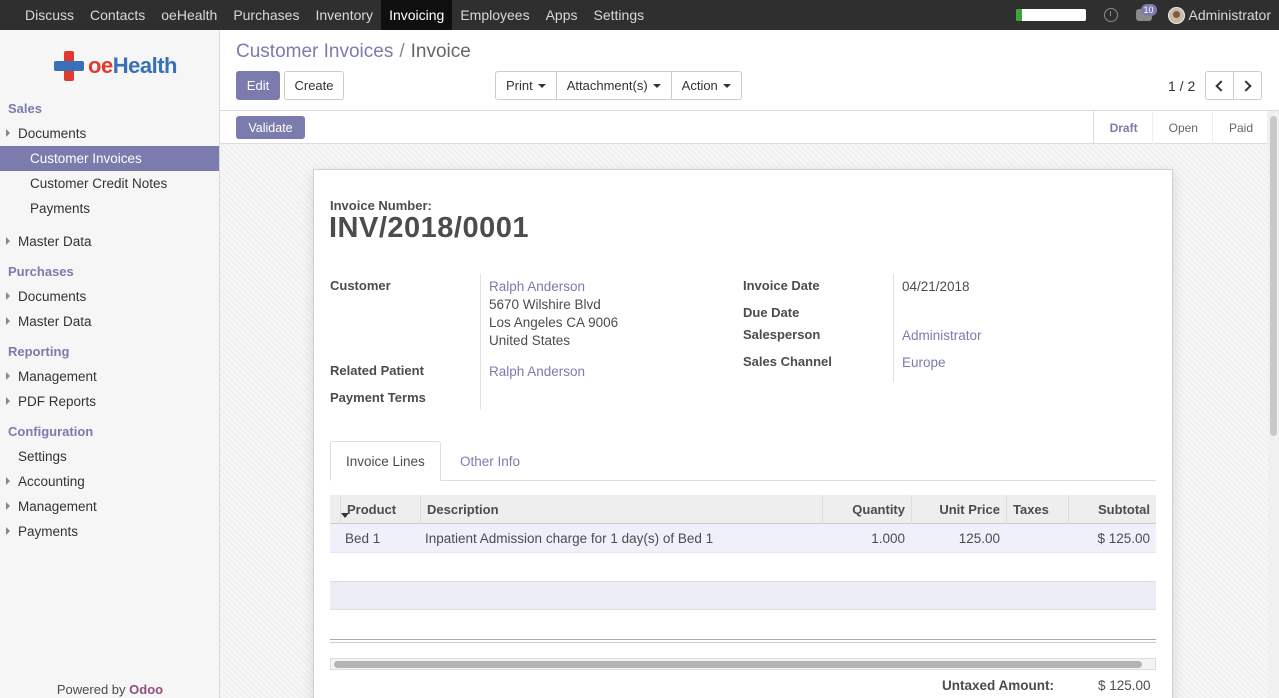  I want to click on salesperson-link: Administrator, so click(942, 336).